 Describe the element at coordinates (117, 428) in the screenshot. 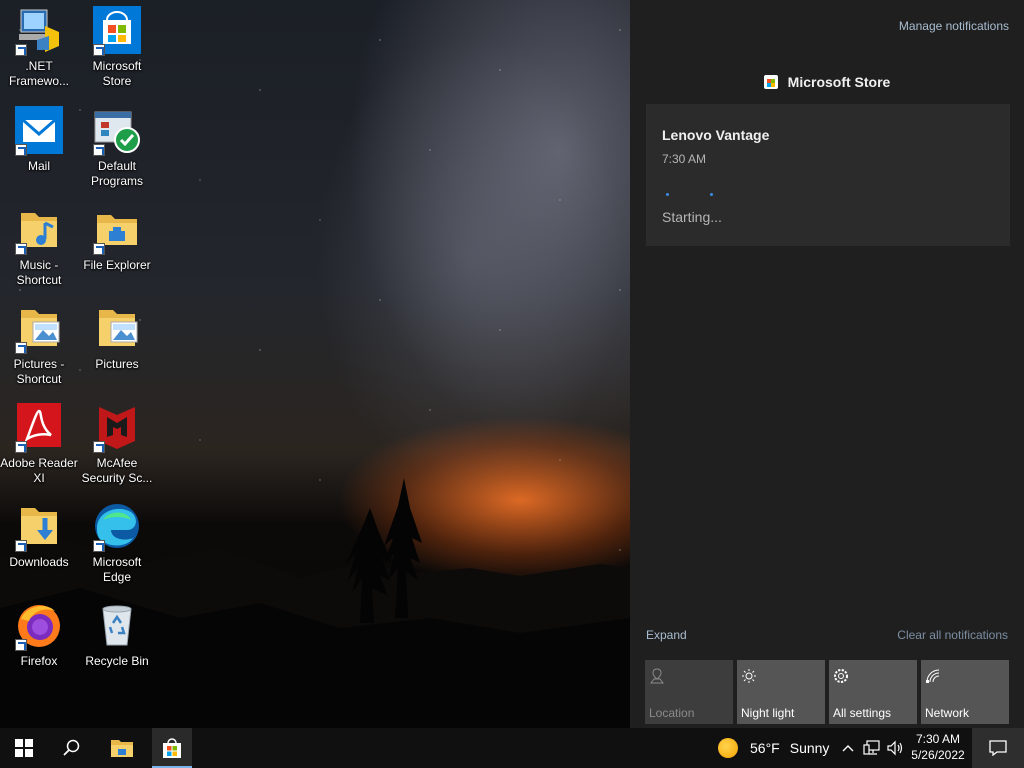

I see `mcafee-icon` at that location.